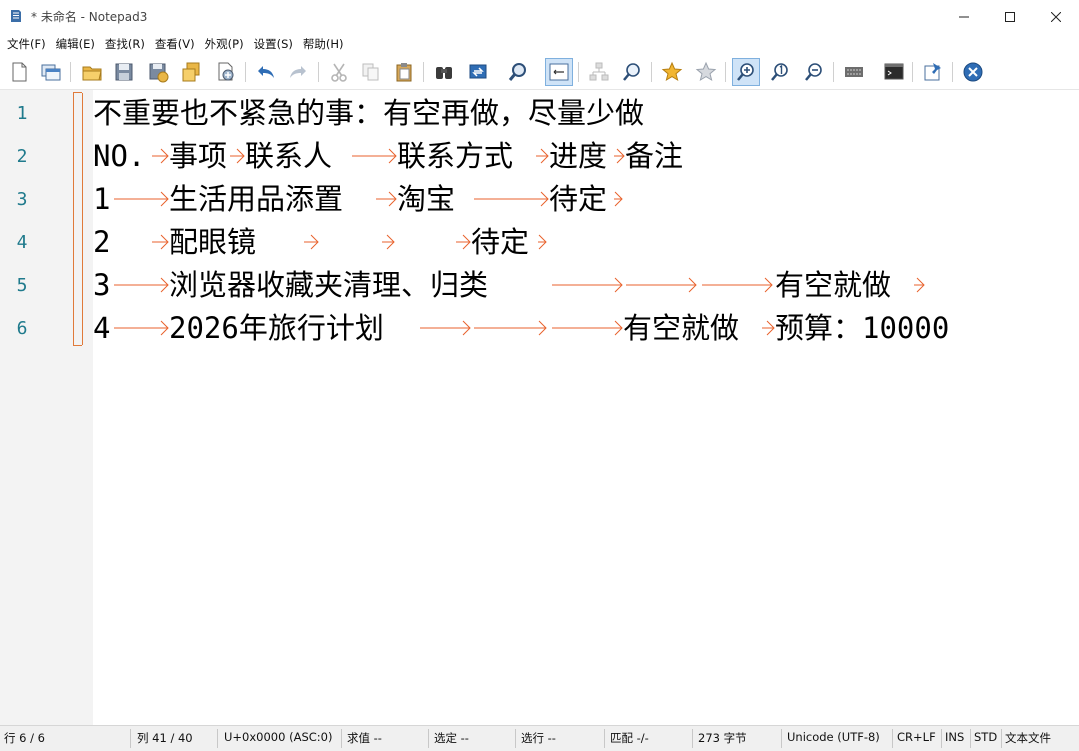 The width and height of the screenshot is (1079, 751). What do you see at coordinates (266, 72) in the screenshot?
I see `undo-button` at bounding box center [266, 72].